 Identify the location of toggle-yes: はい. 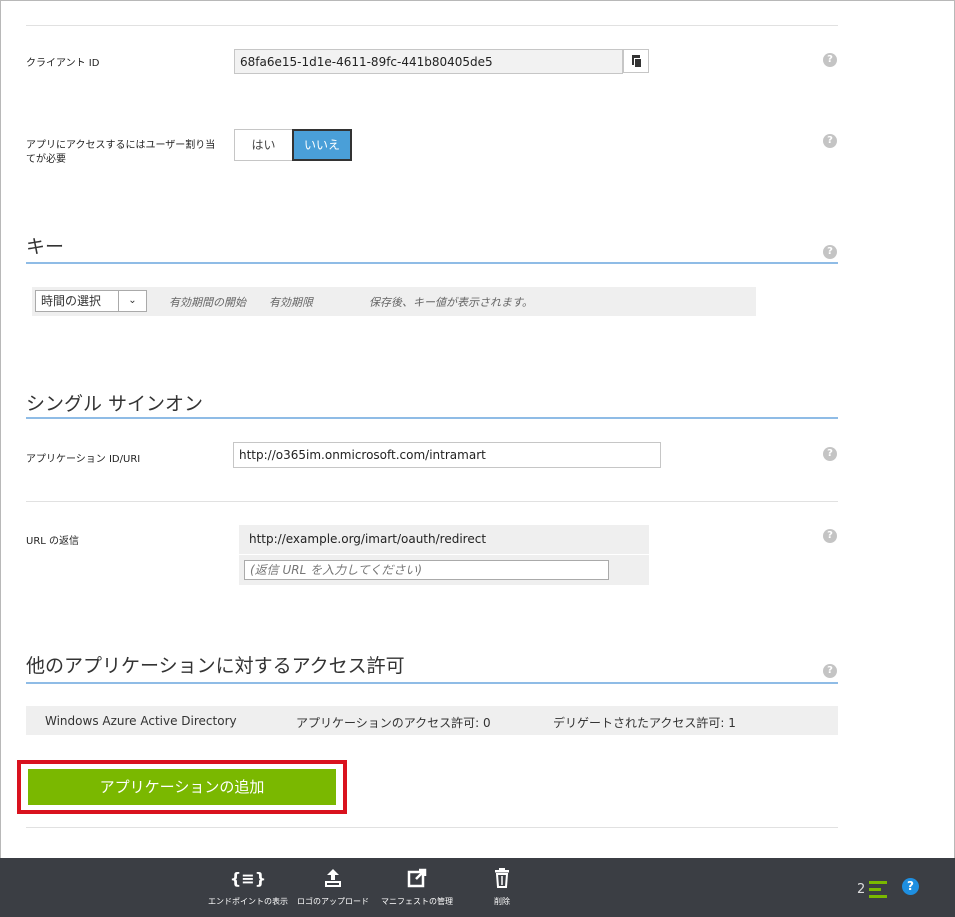
(263, 145).